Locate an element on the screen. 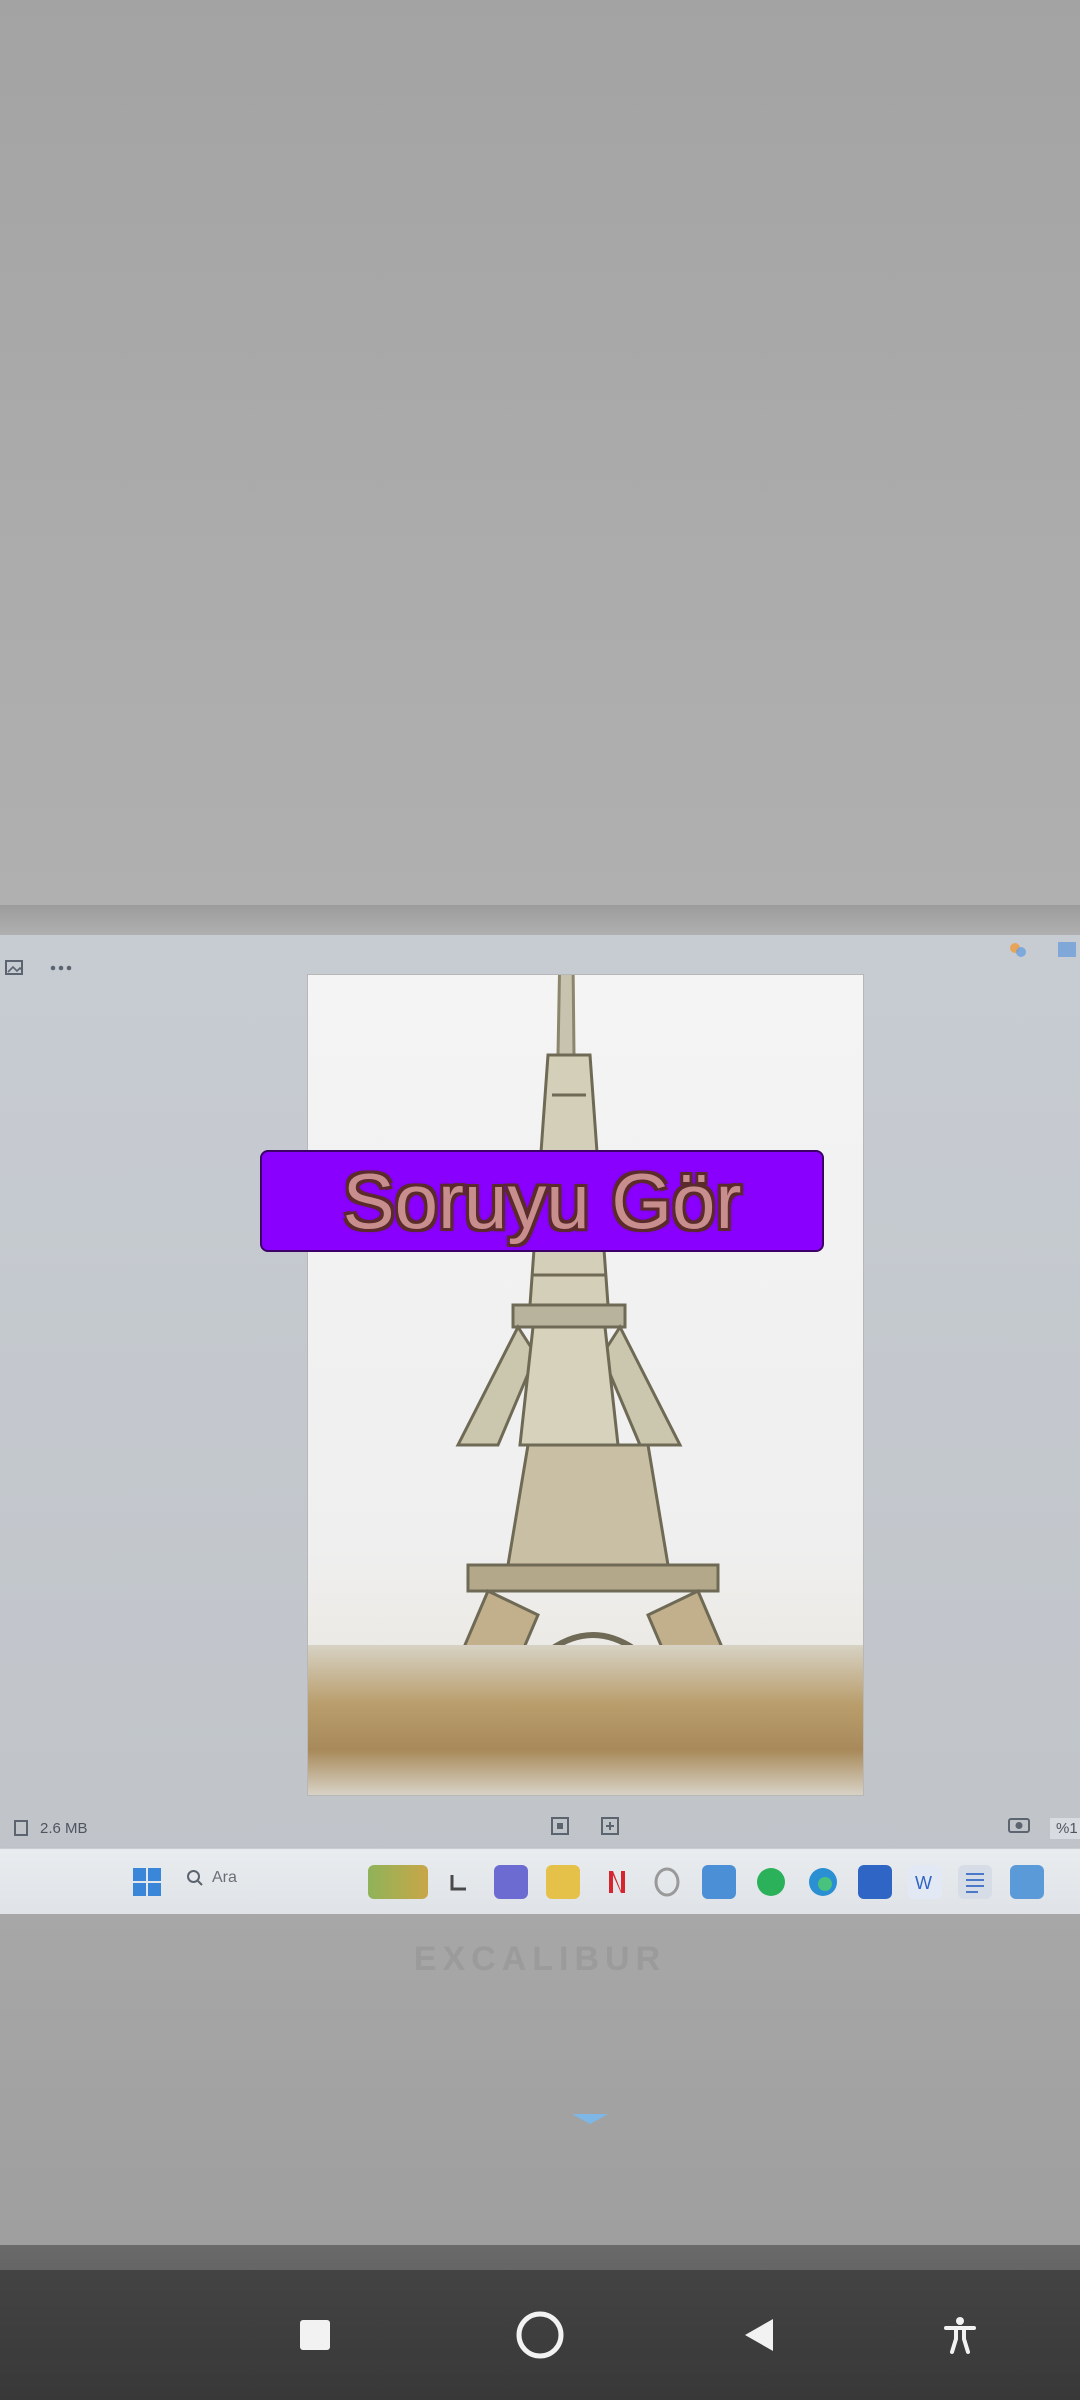 The image size is (1080, 2400). file-size: 2.6 MB is located at coordinates (64, 1828).